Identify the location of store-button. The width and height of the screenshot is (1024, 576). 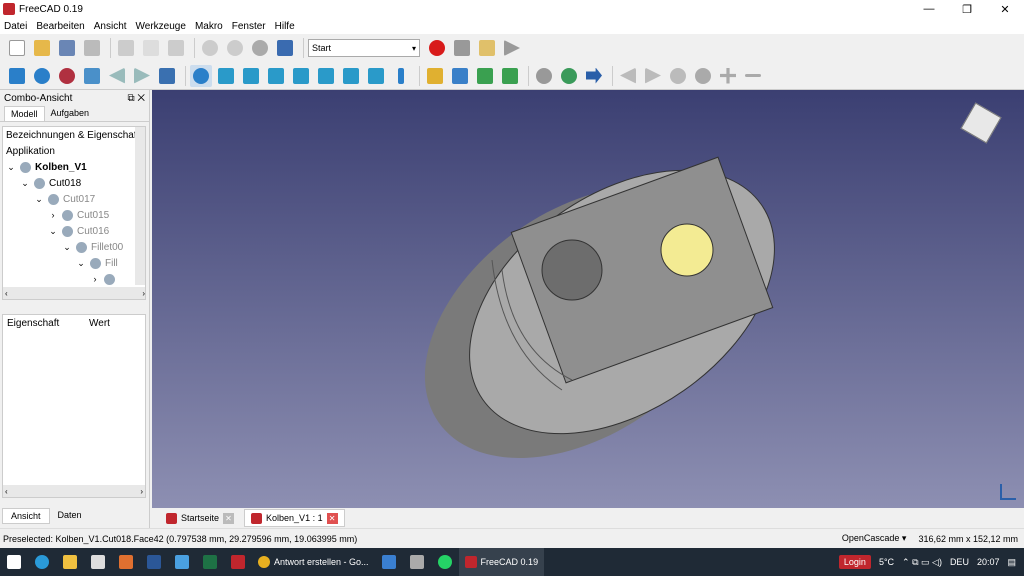
(98, 562).